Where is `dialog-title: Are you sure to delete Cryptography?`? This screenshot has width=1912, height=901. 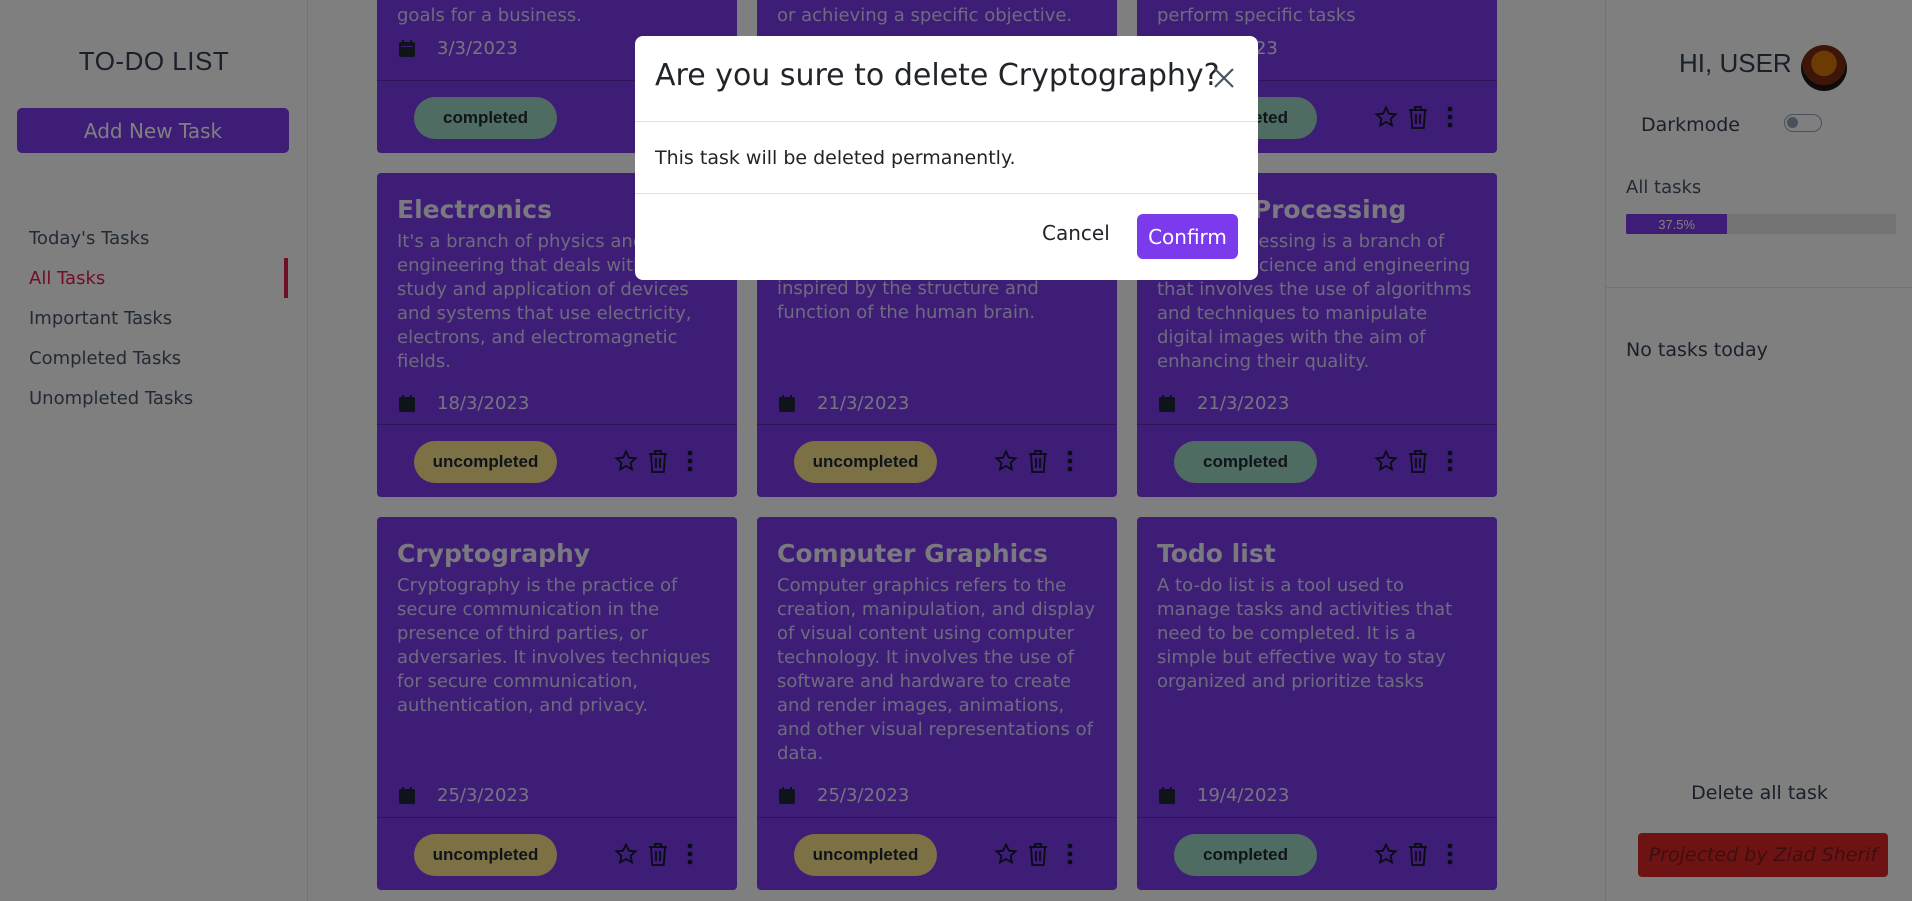
dialog-title: Are you sure to delete Cryptography? is located at coordinates (937, 75).